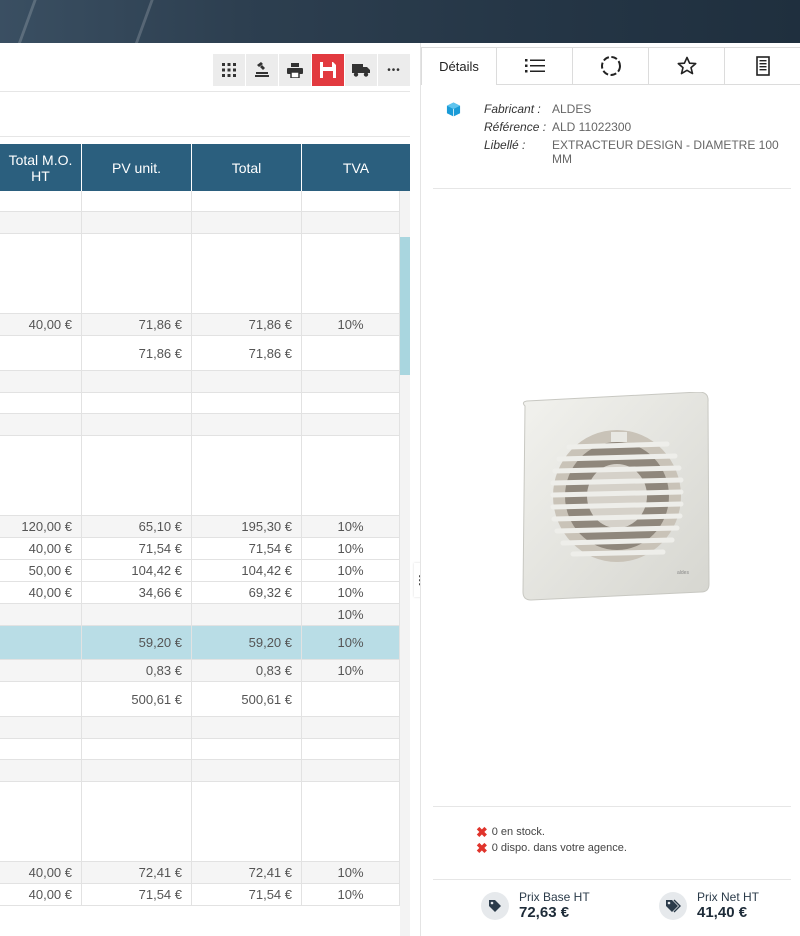  What do you see at coordinates (200, 671) in the screenshot?
I see `table-row: 0,83 €0,83 €10%` at bounding box center [200, 671].